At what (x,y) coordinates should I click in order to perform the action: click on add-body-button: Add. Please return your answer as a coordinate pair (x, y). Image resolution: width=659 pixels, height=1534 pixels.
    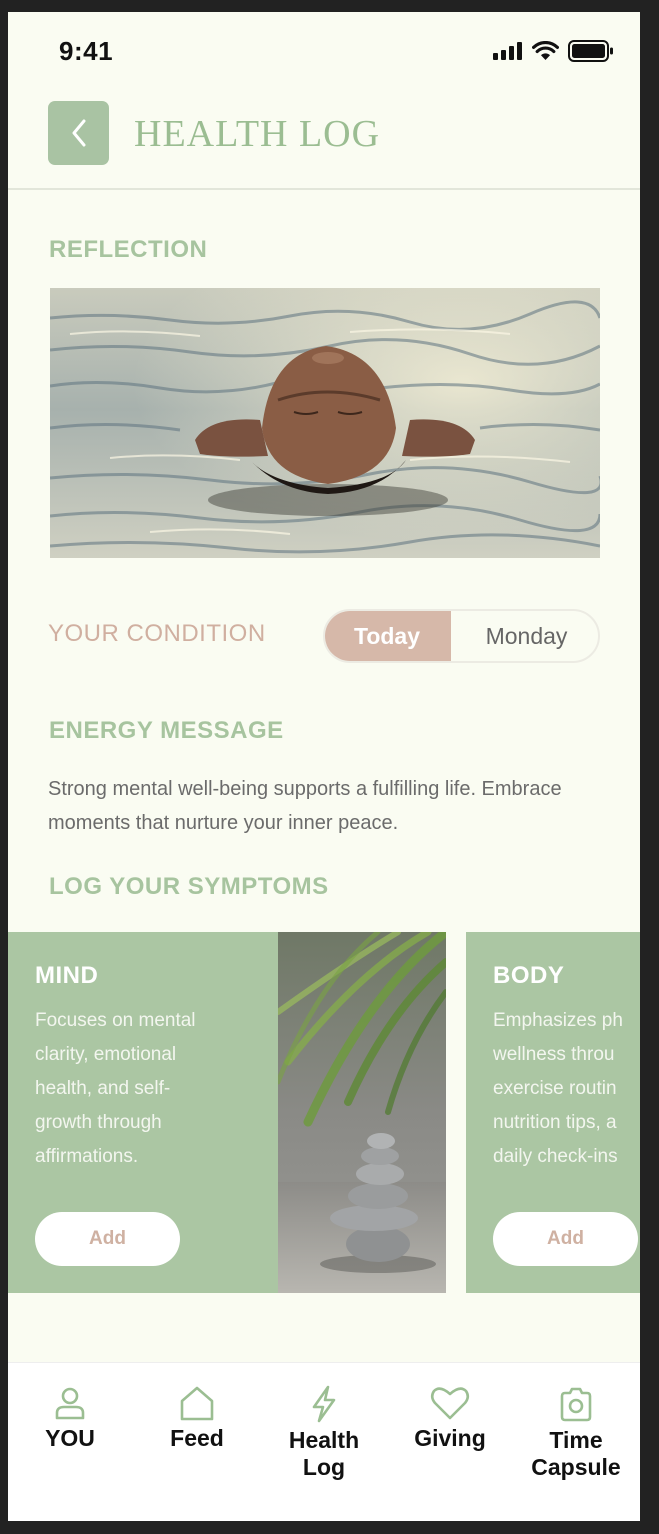
    Looking at the image, I should click on (565, 1239).